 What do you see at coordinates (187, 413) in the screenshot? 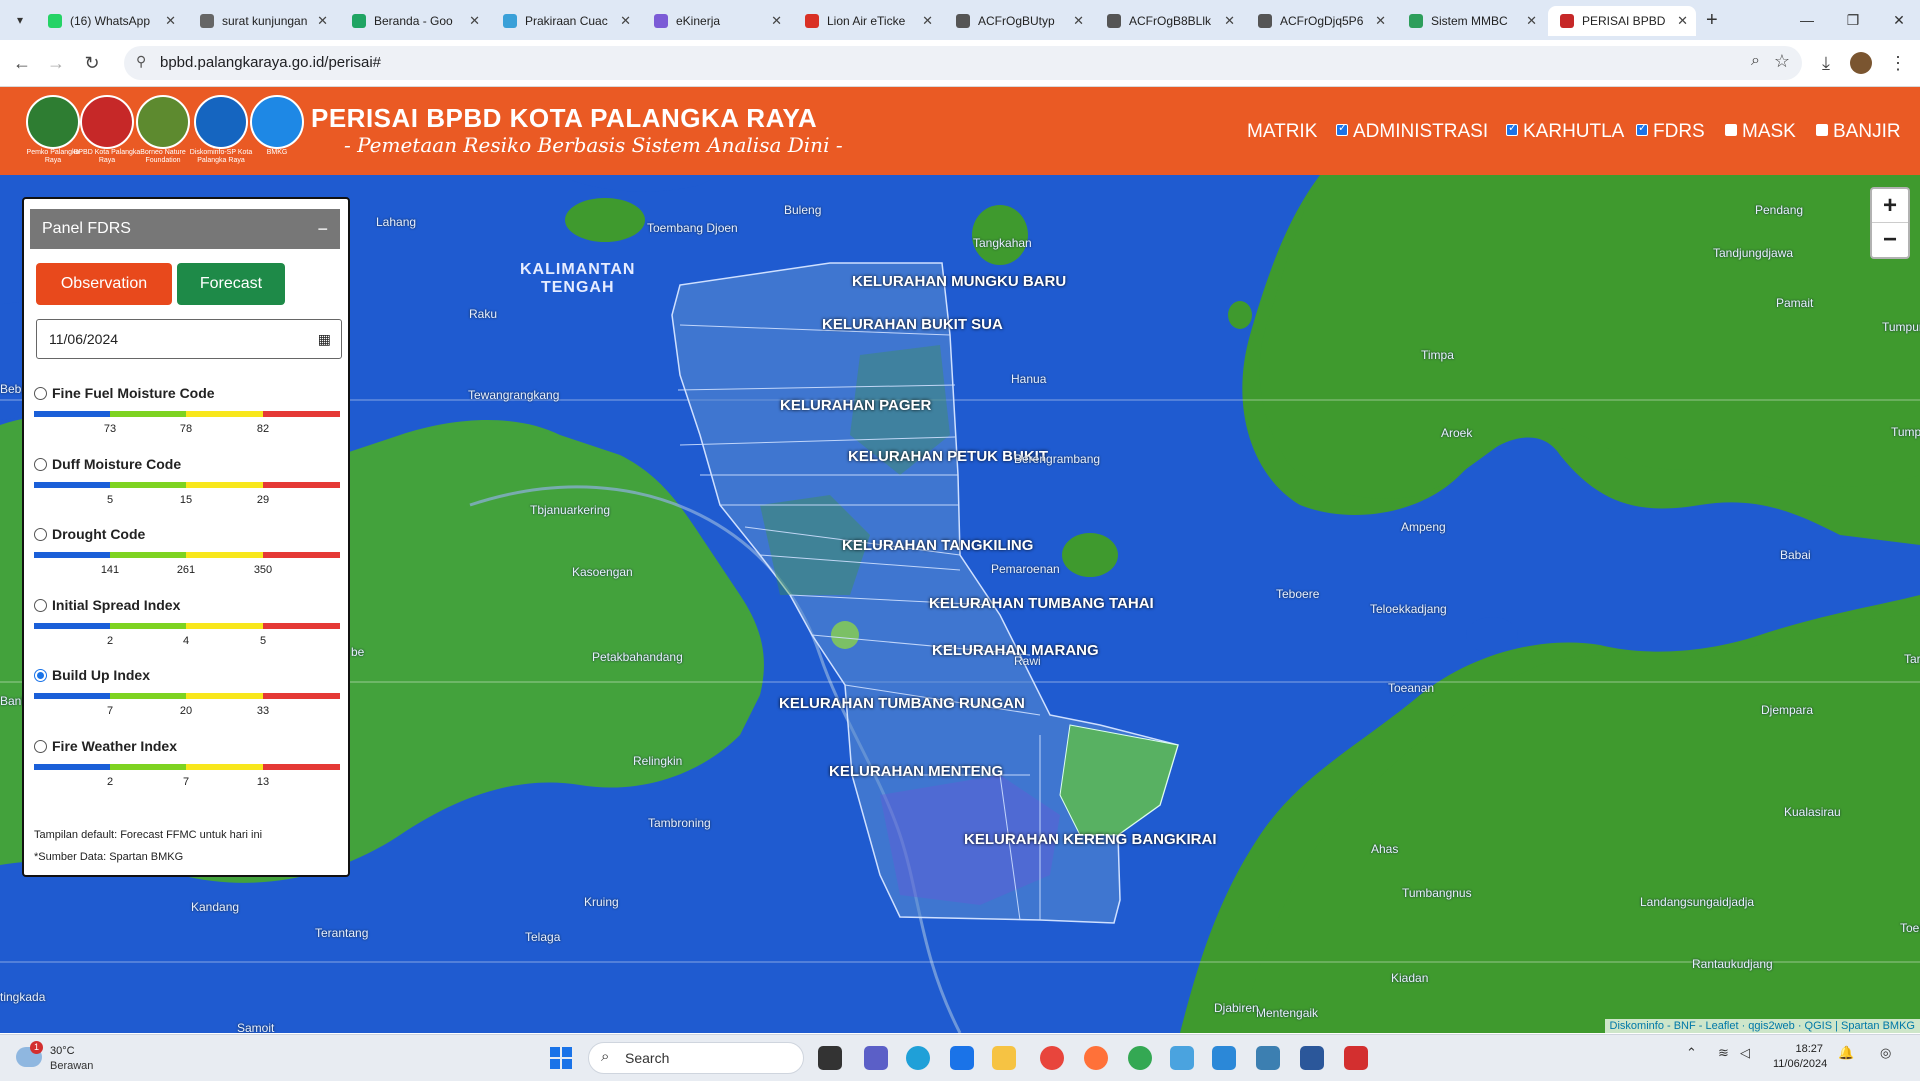
I see `fdrs-index-option: Fine Fuel Moisture Code 73 78 82` at bounding box center [187, 413].